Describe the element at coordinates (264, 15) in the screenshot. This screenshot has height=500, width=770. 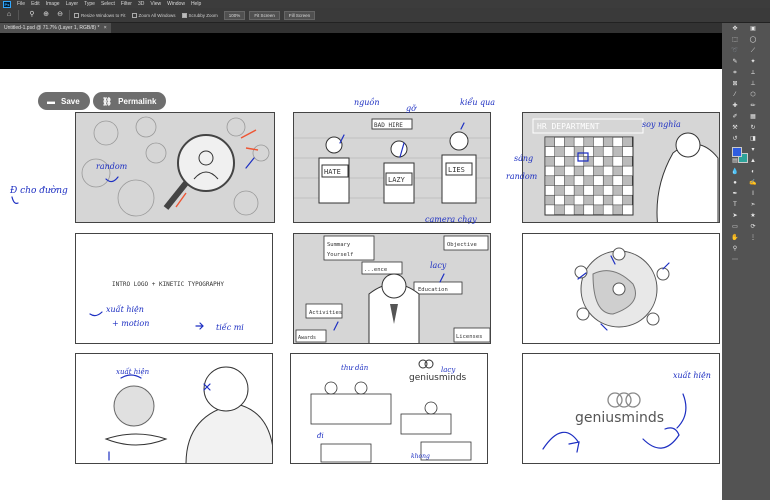
I see `fit-screen-button: Fit Screen` at that location.